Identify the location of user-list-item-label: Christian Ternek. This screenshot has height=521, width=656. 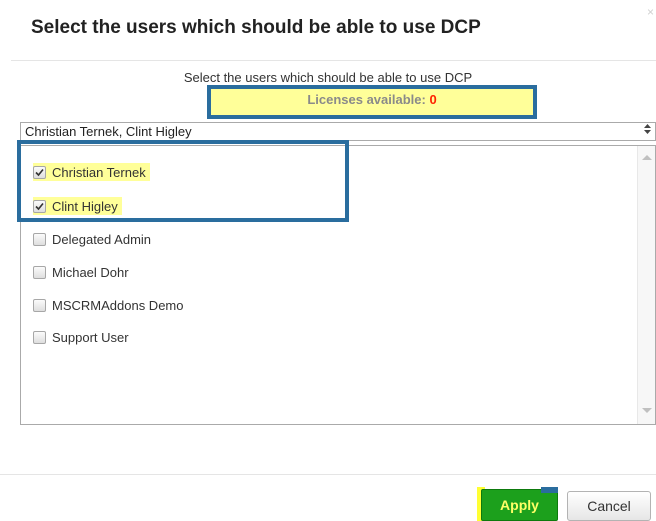
(99, 172).